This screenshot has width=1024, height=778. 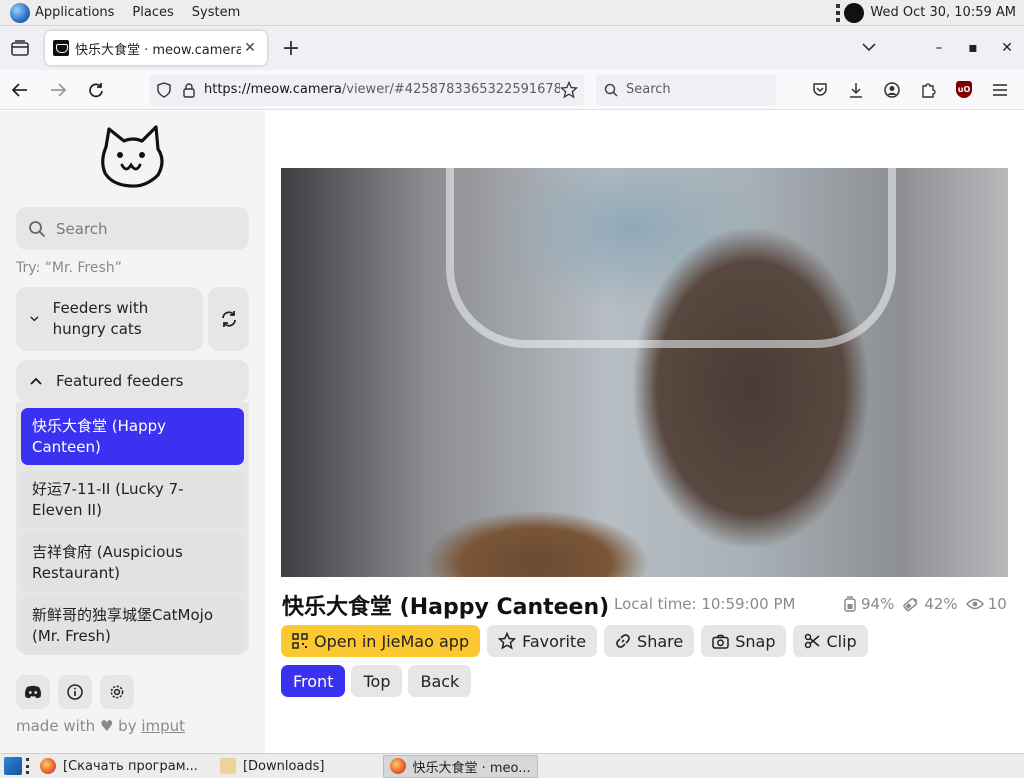 I want to click on clip-button: Clip, so click(x=830, y=641).